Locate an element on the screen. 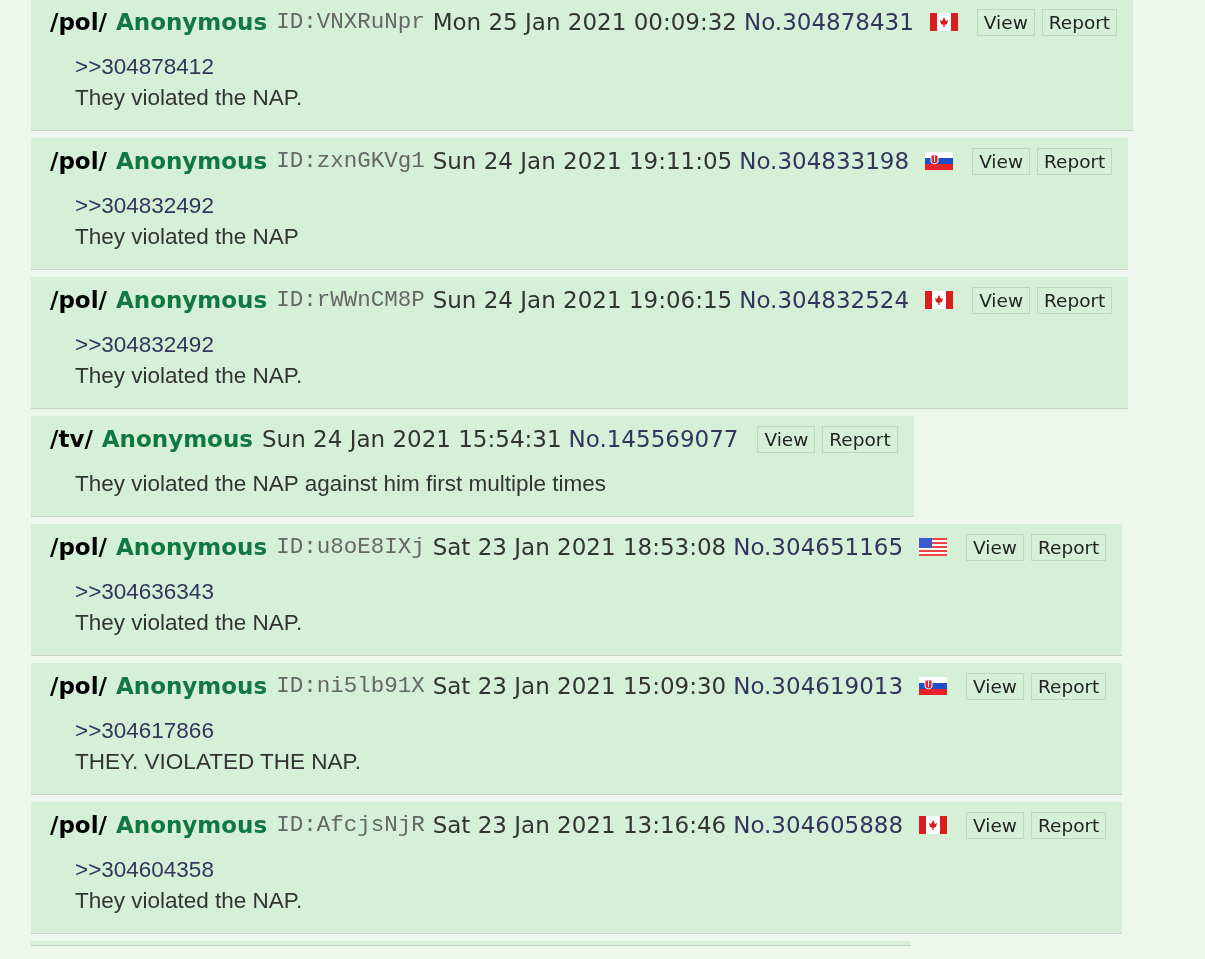 The height and width of the screenshot is (959, 1205). post-date: Sun 24 Jan 2021 15:54:31 is located at coordinates (412, 439).